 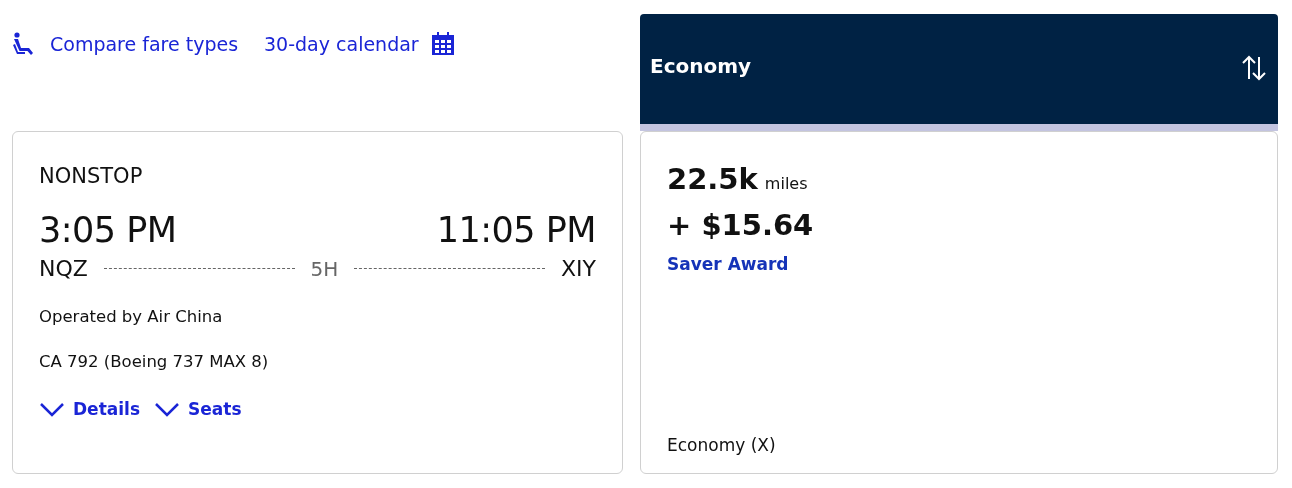 What do you see at coordinates (63, 268) in the screenshot?
I see `origin-code: NQZ` at bounding box center [63, 268].